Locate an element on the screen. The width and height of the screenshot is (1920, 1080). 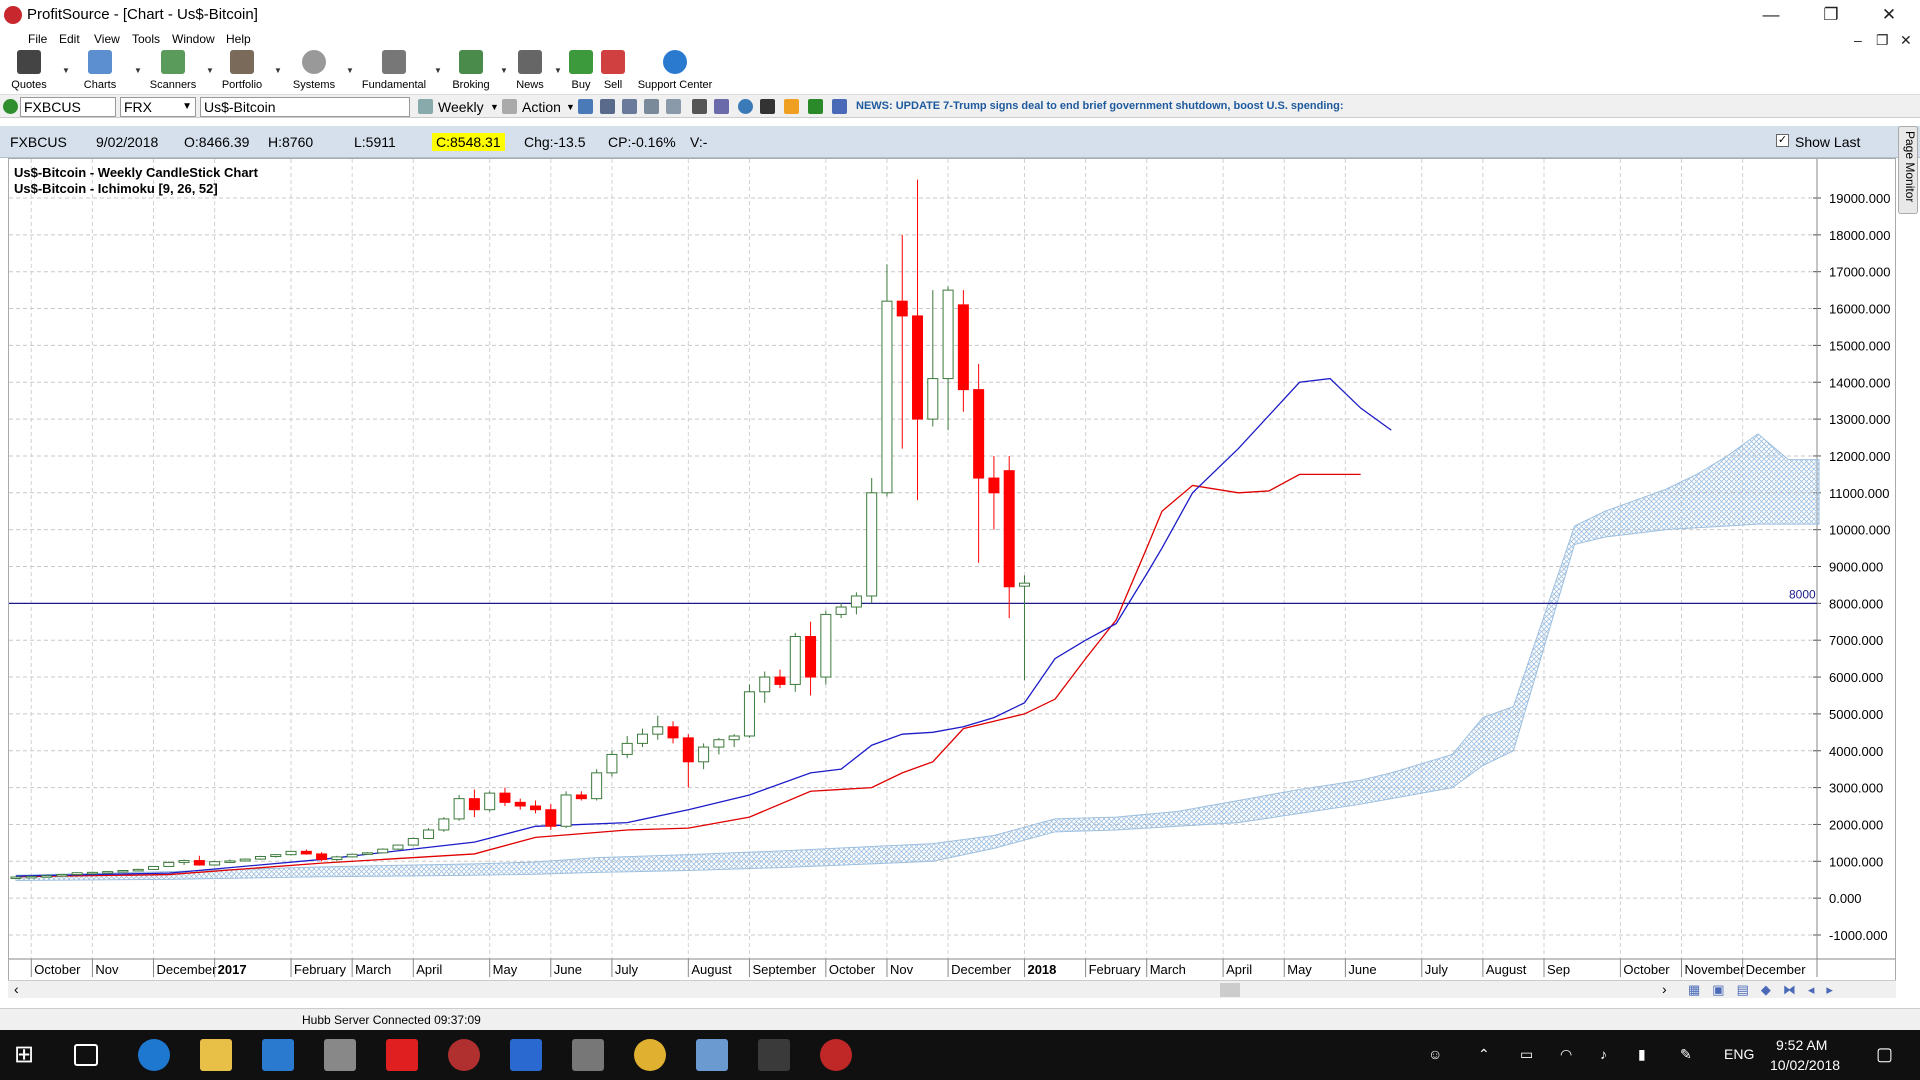
save-icon is located at coordinates (585, 106).